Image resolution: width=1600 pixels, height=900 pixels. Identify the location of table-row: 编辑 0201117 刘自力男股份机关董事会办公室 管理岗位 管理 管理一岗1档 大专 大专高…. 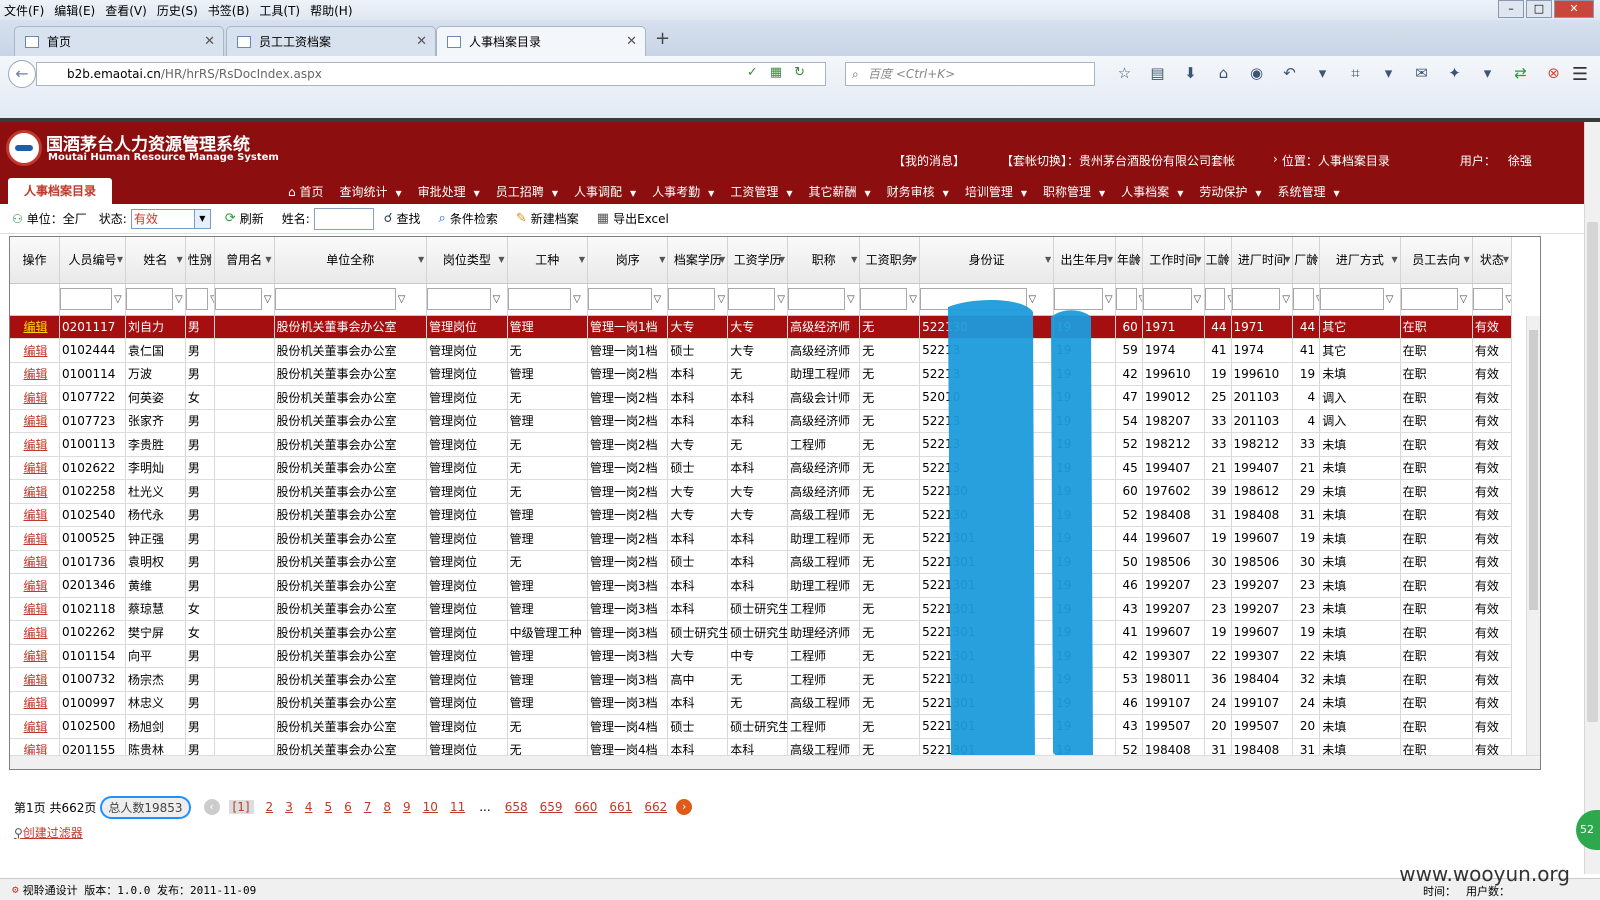
(761, 327).